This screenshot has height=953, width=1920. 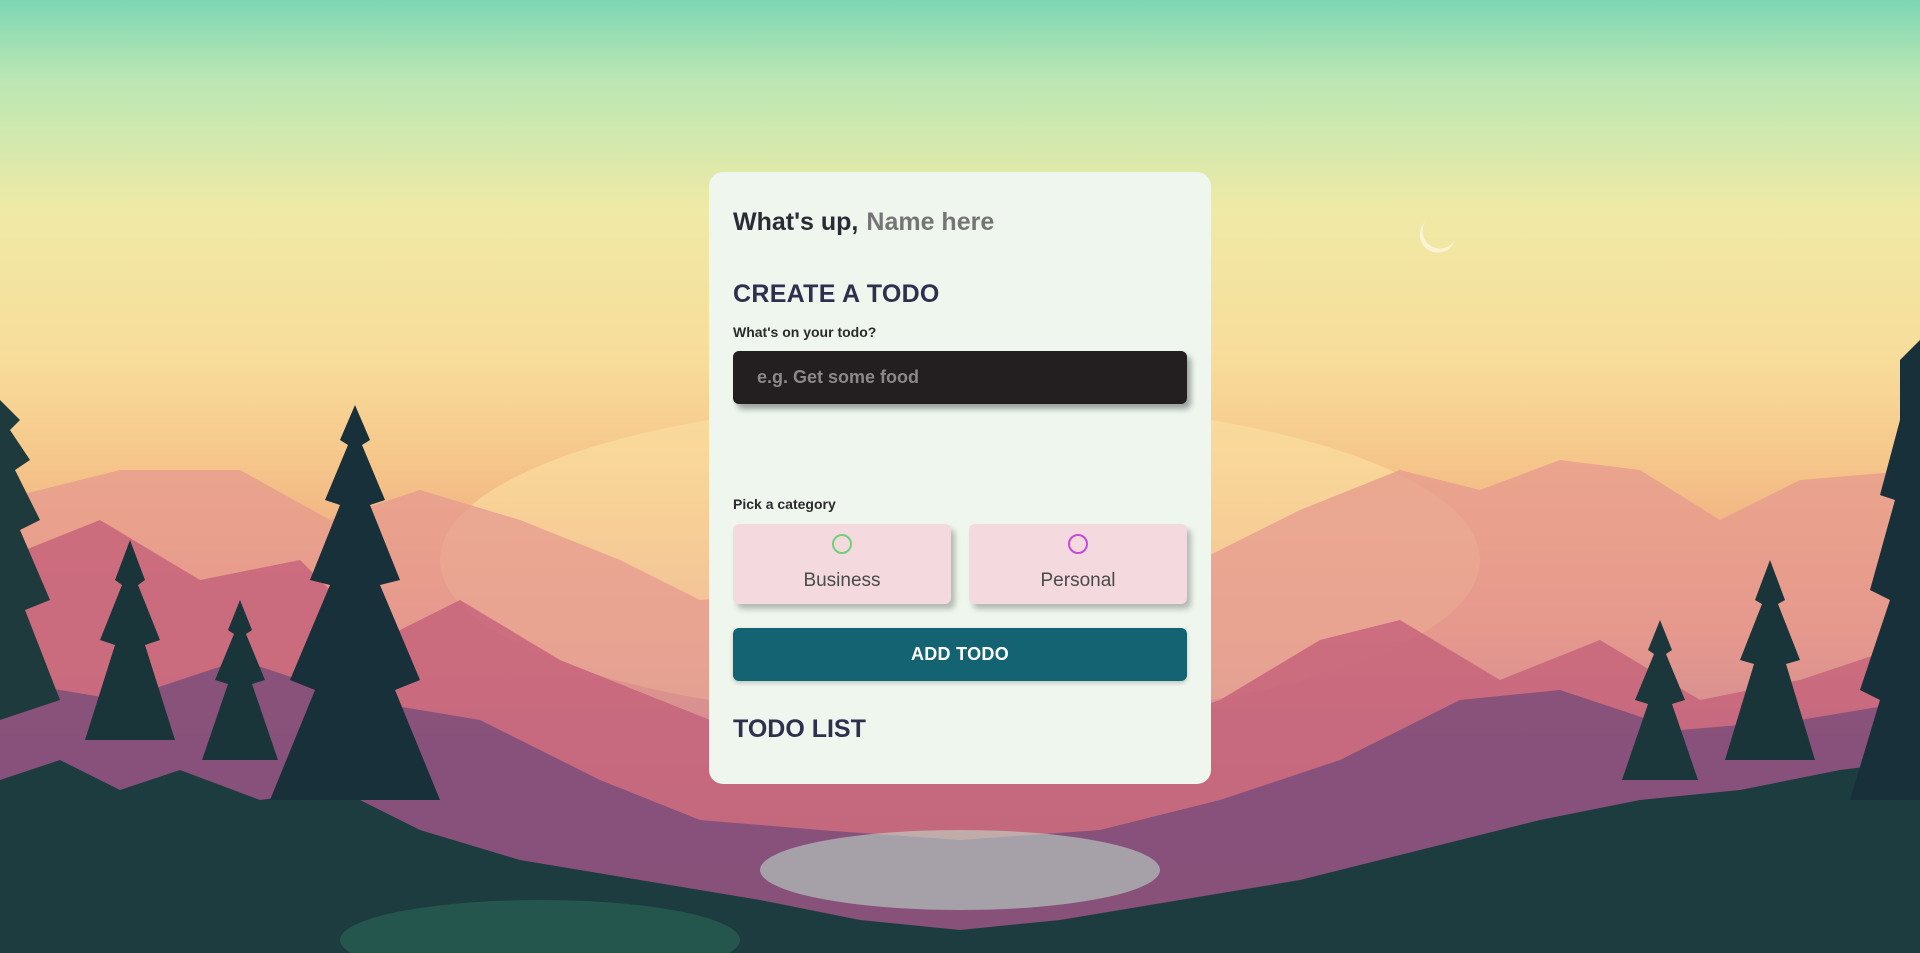 What do you see at coordinates (966, 222) in the screenshot?
I see `name-input` at bounding box center [966, 222].